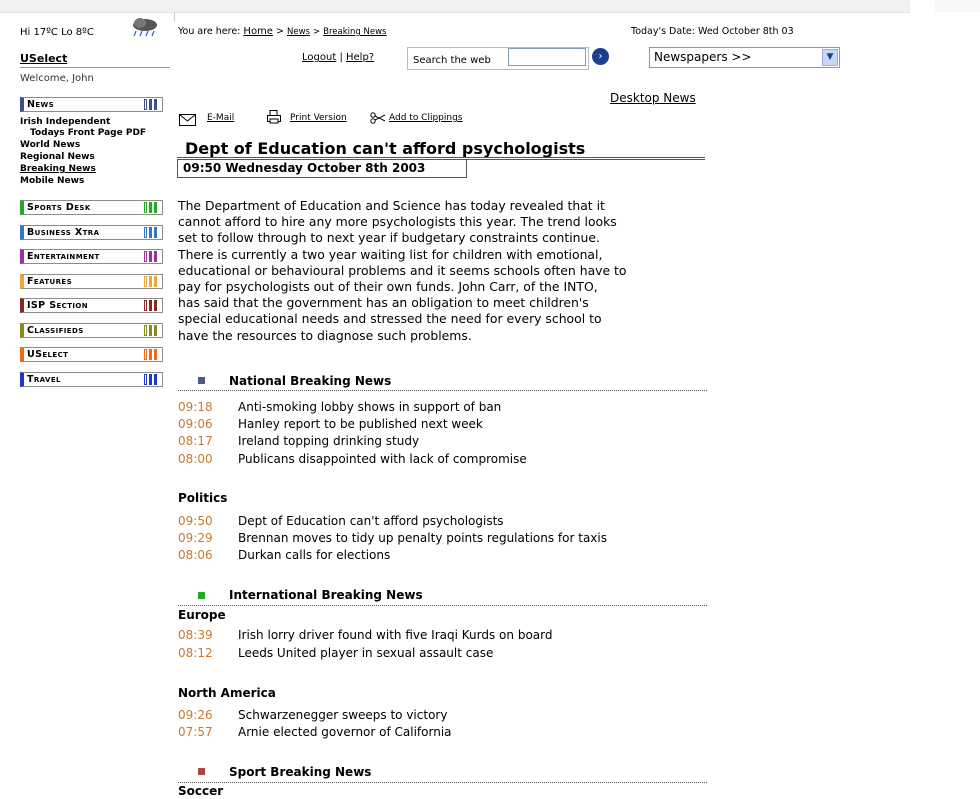  I want to click on sidebar-features: Features, so click(91, 281).